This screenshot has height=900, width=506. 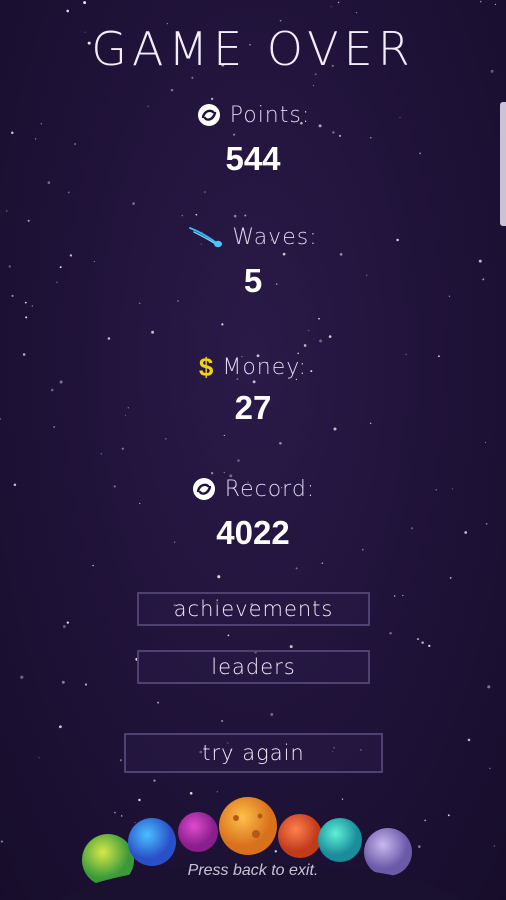 I want to click on exit-hint: Press back to exit., so click(x=253, y=870).